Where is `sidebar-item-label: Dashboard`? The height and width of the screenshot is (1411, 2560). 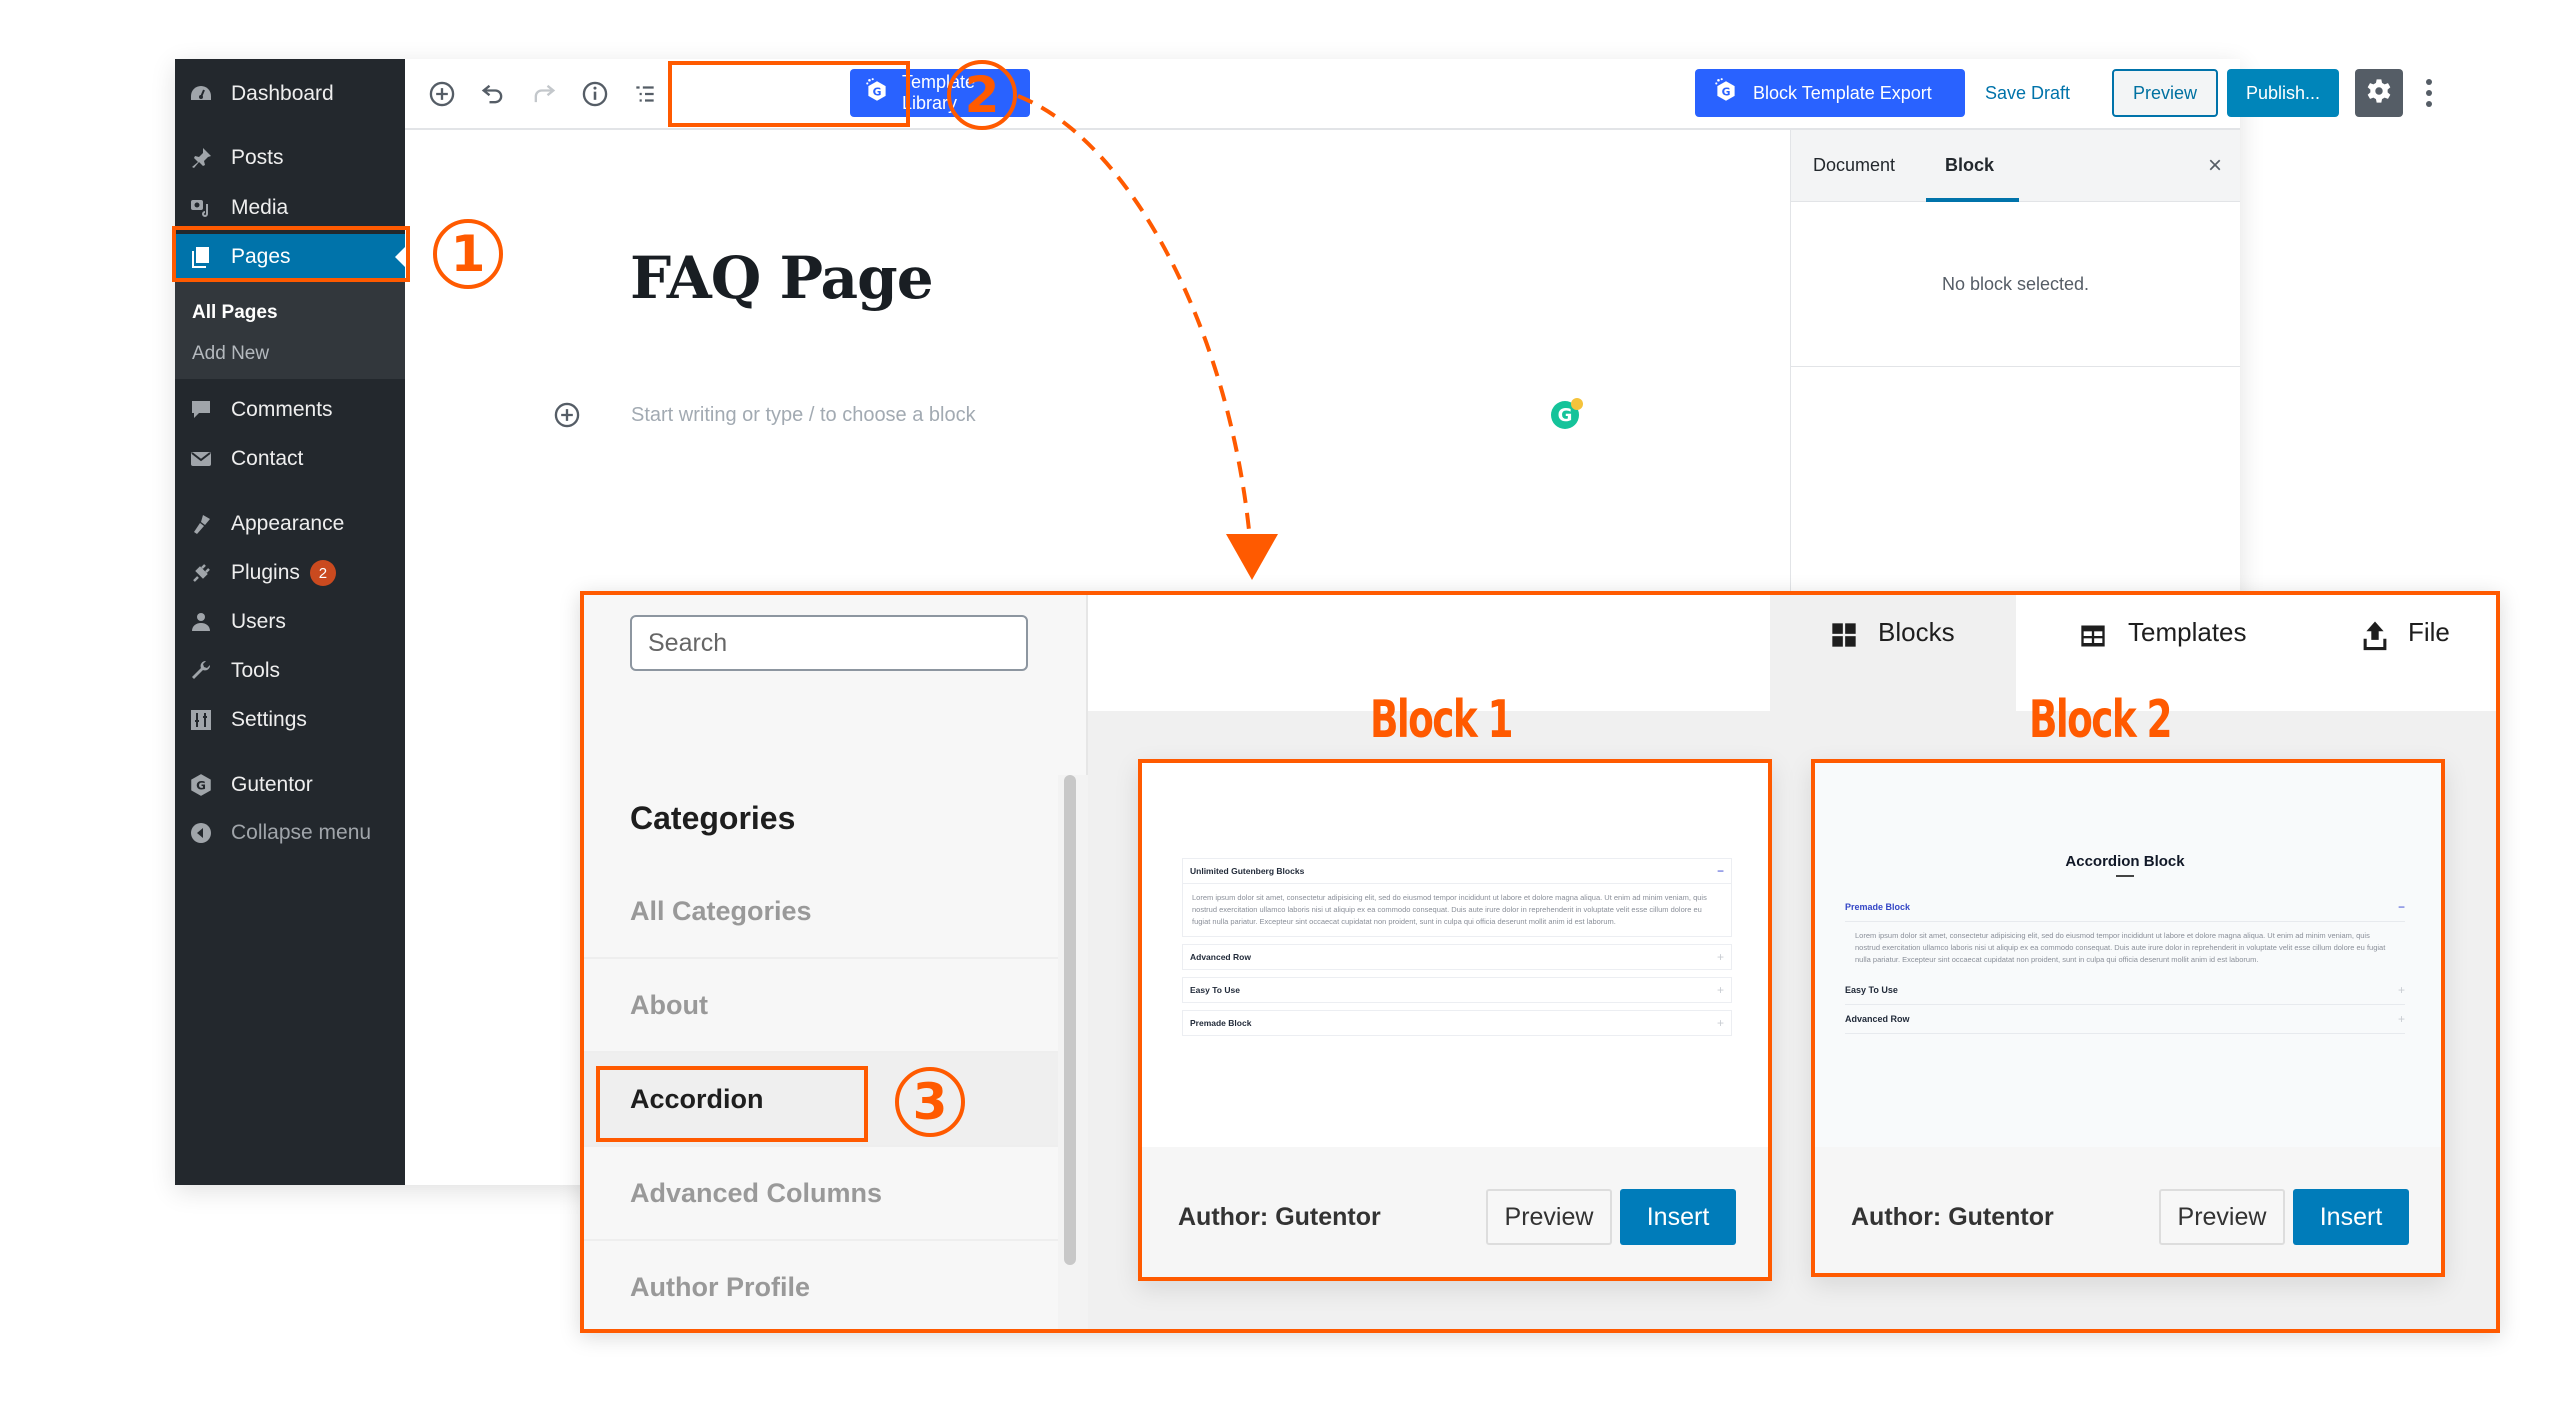 sidebar-item-label: Dashboard is located at coordinates (282, 93).